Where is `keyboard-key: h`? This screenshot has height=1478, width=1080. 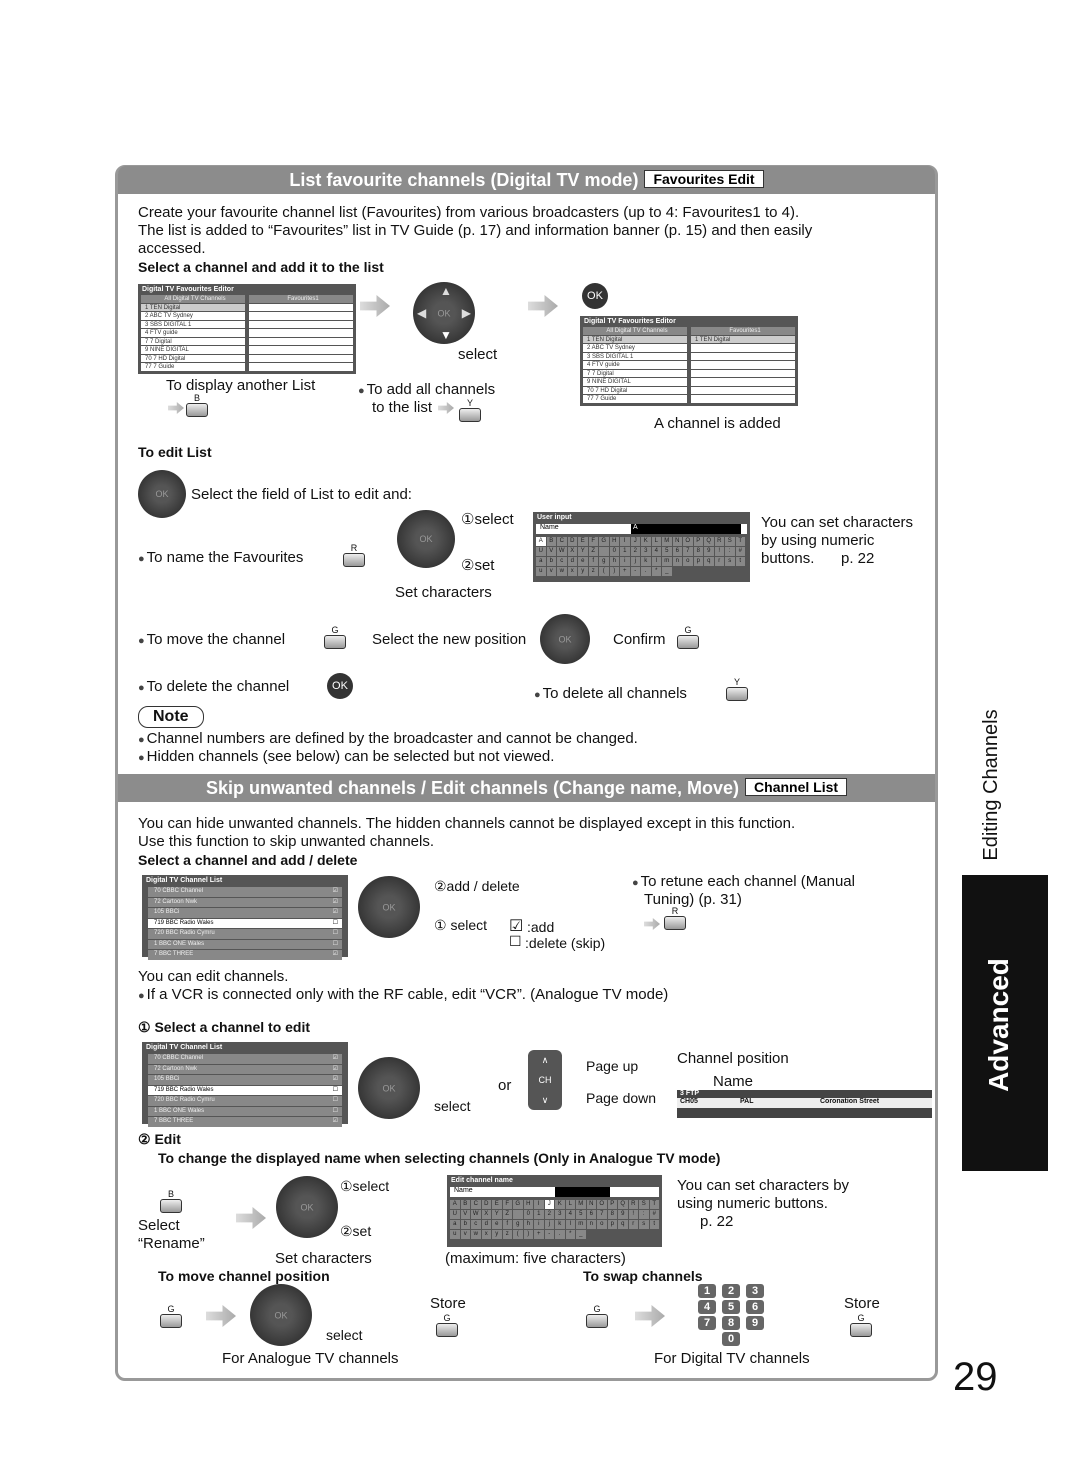
keyboard-key: h is located at coordinates (528, 1224).